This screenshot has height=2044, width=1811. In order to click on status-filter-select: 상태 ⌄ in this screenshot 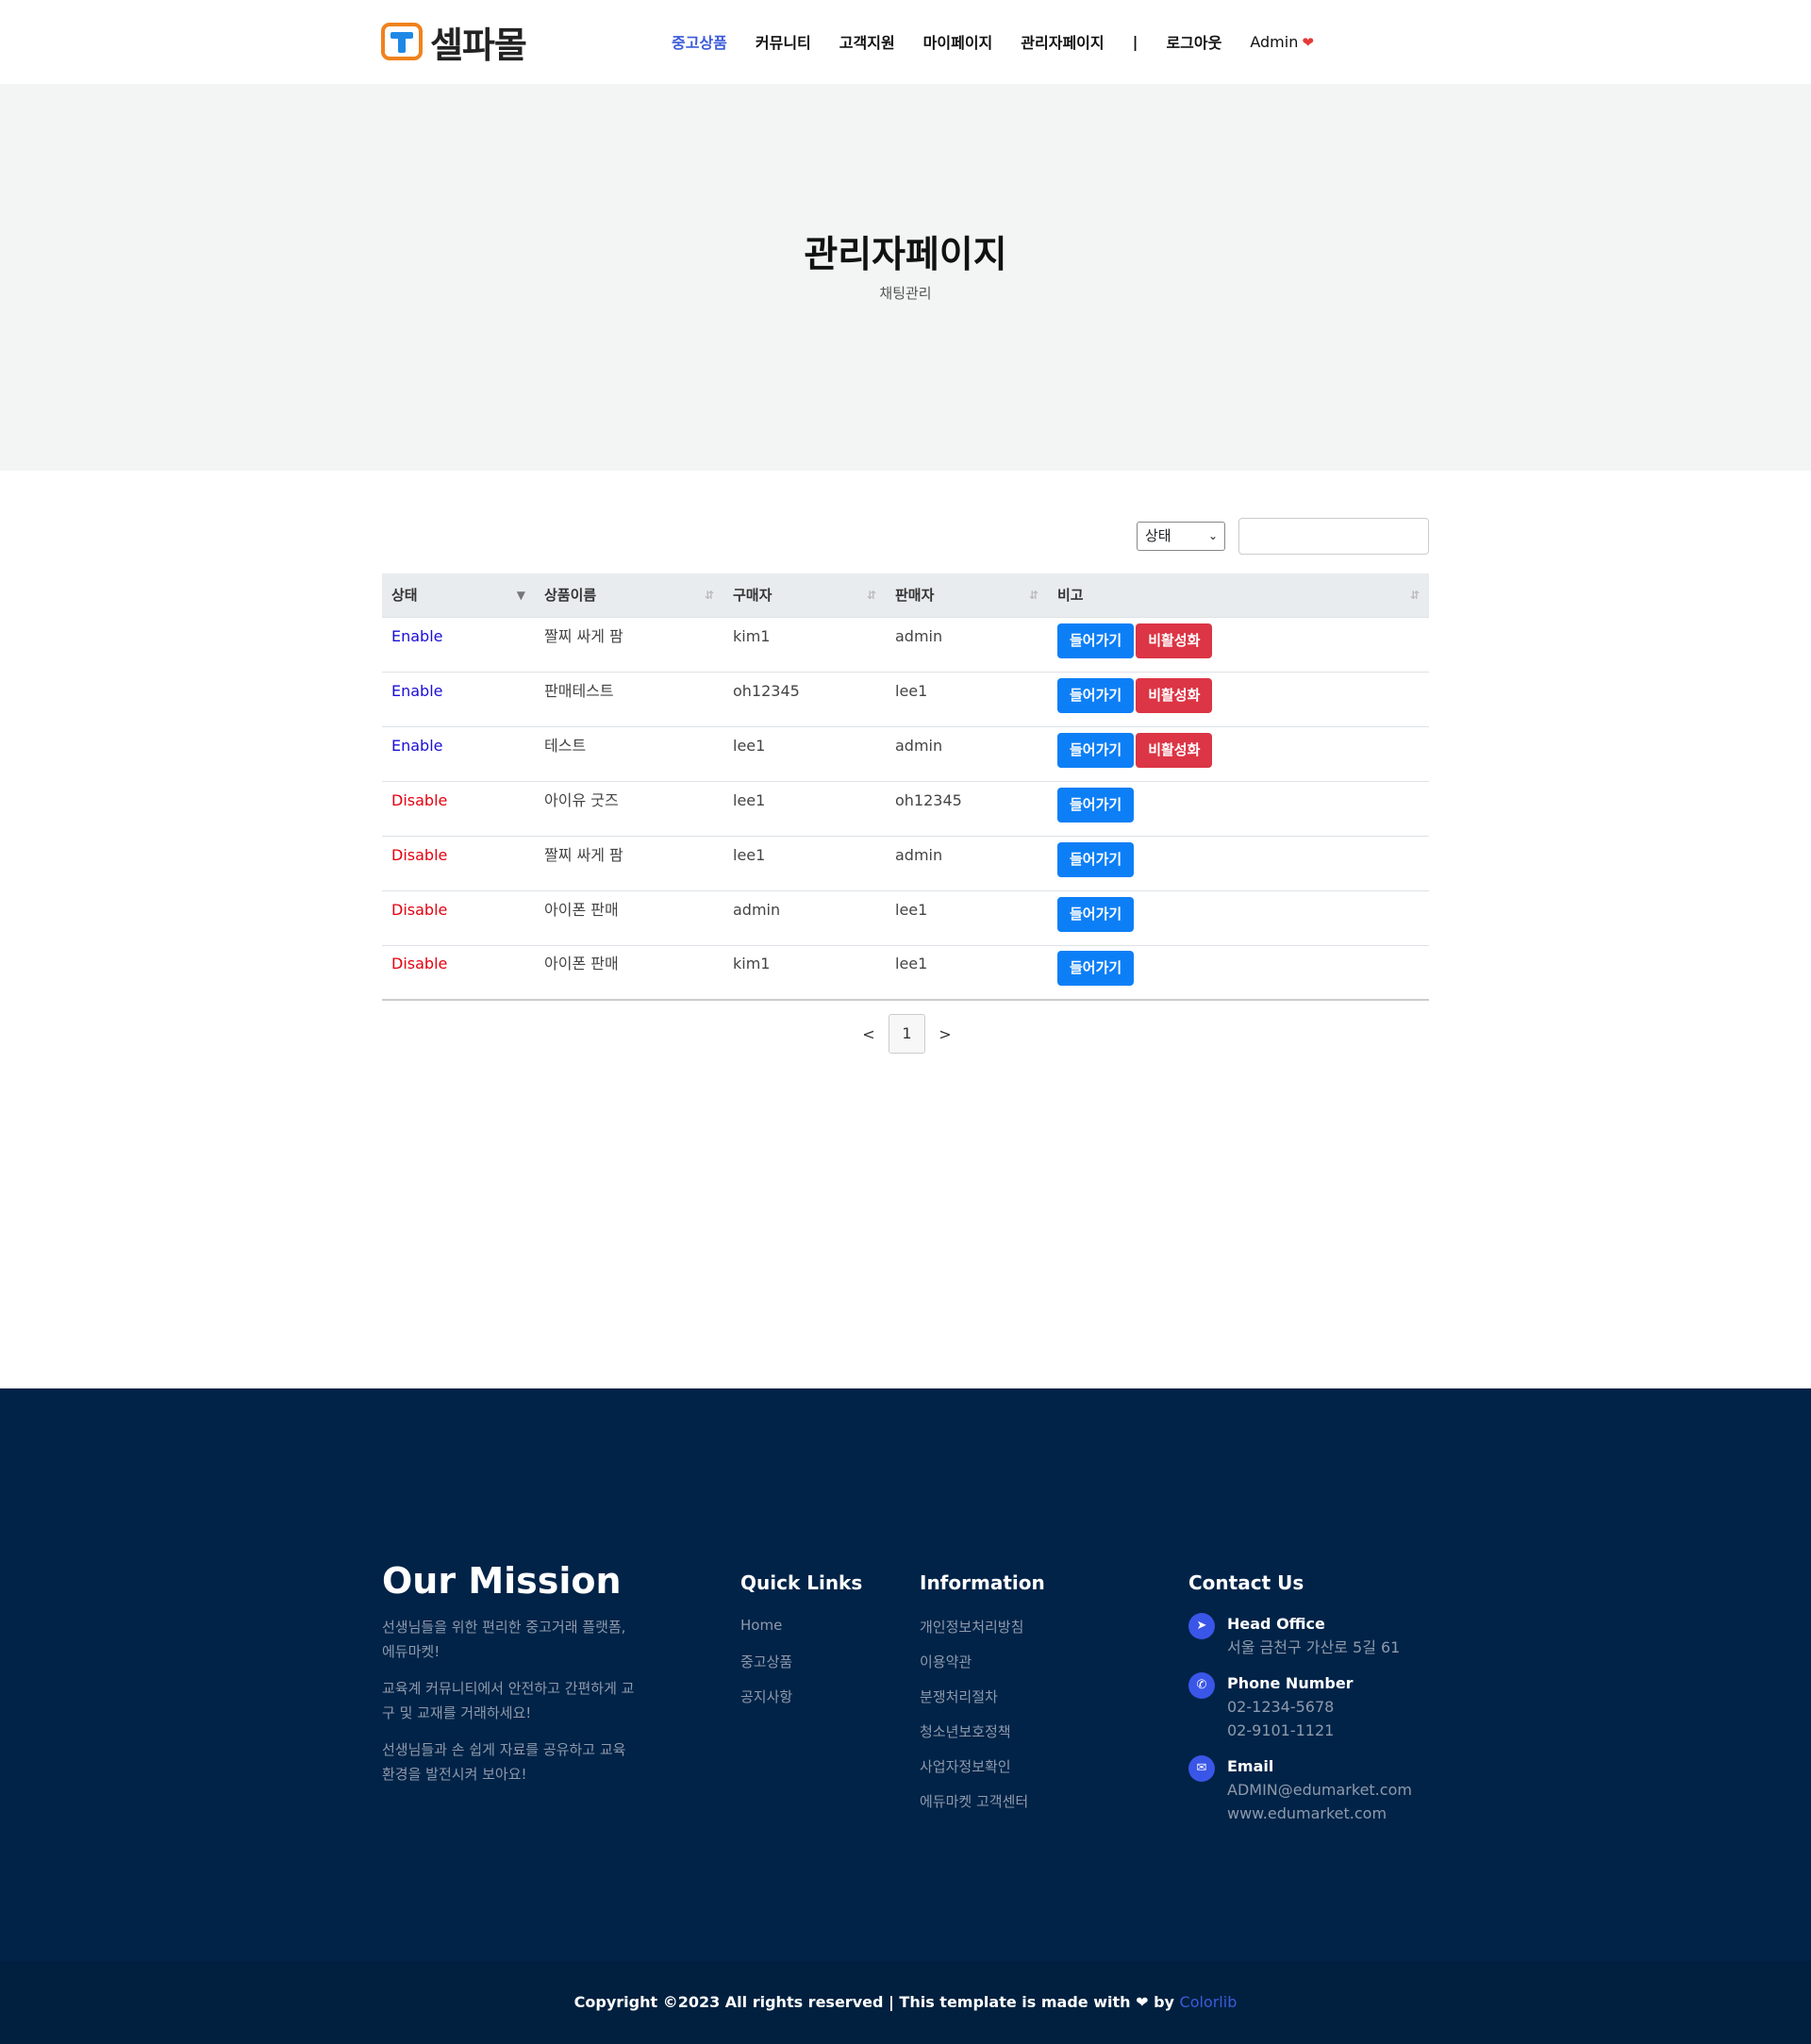, I will do `click(1181, 537)`.